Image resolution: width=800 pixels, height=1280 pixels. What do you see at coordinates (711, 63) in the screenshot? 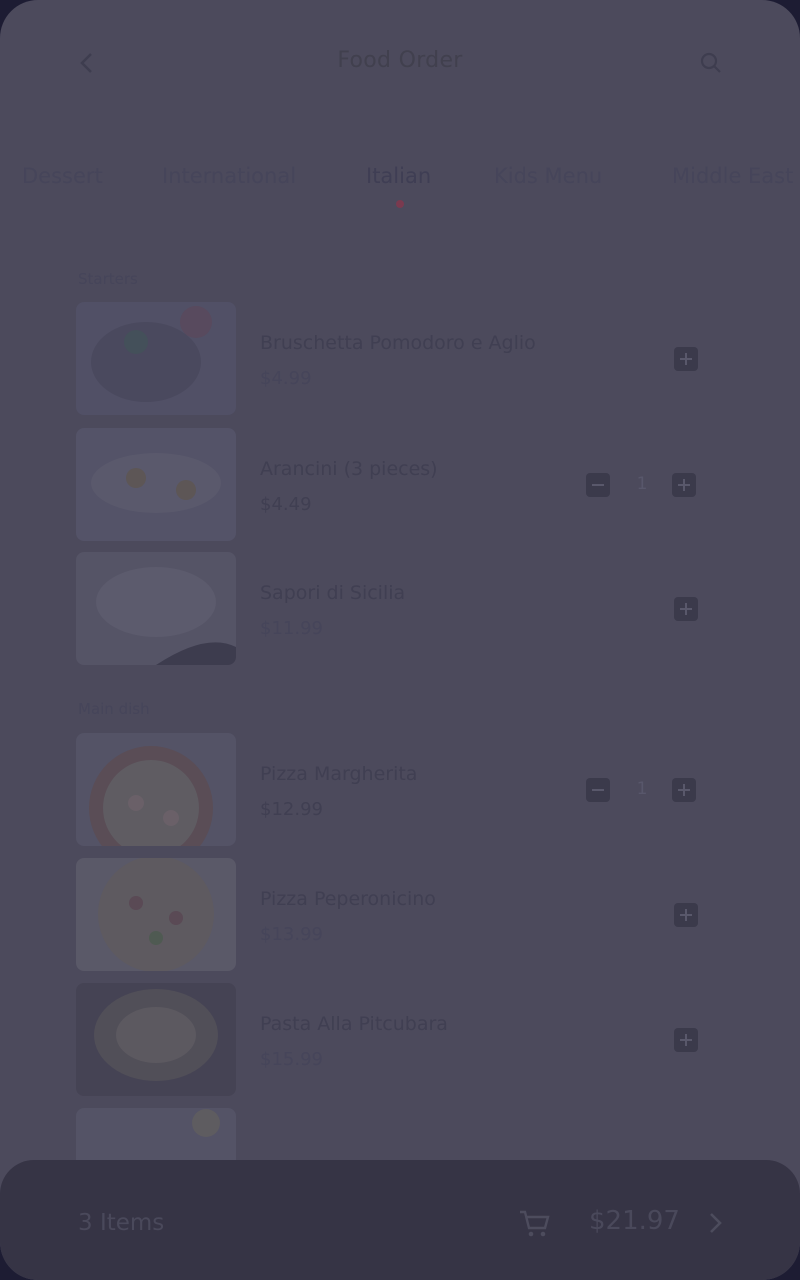
I see `search-icon` at bounding box center [711, 63].